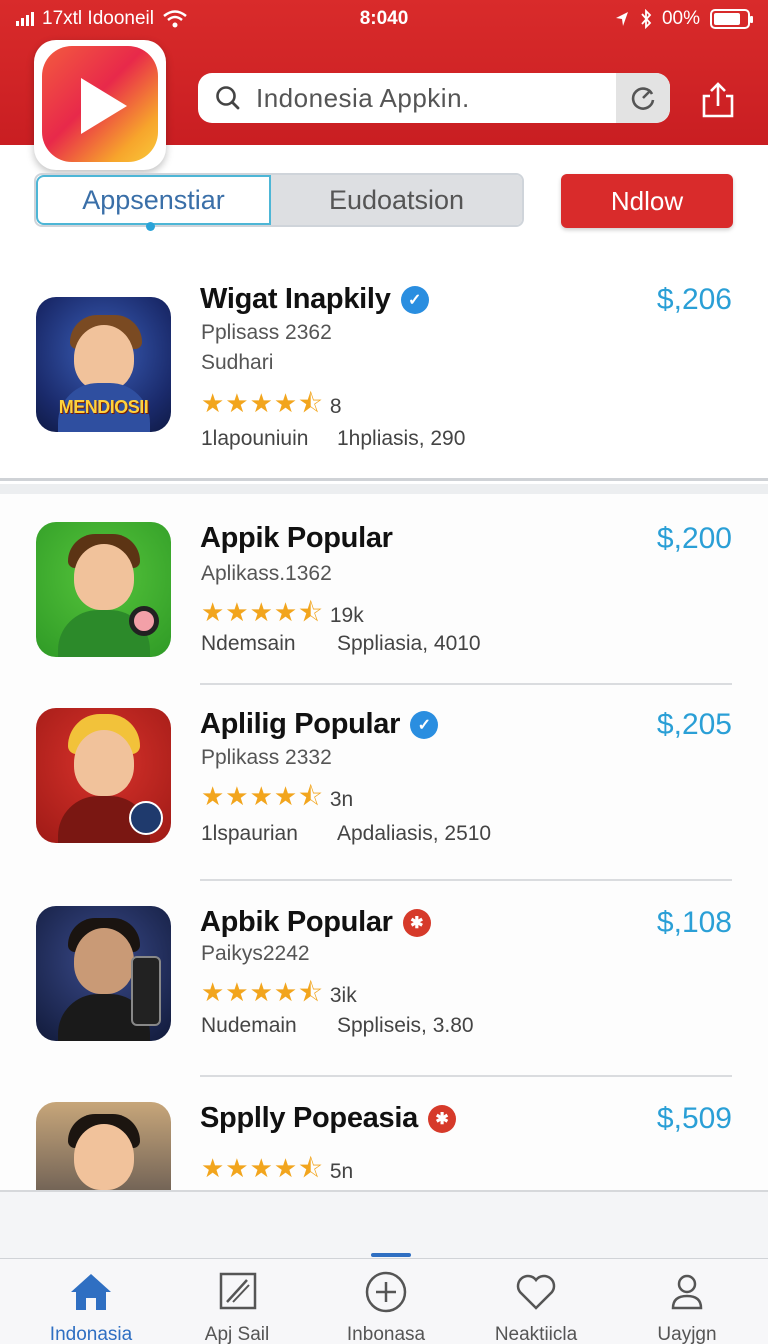  What do you see at coordinates (255, 953) in the screenshot?
I see `app-subtitle: Paikys2242` at bounding box center [255, 953].